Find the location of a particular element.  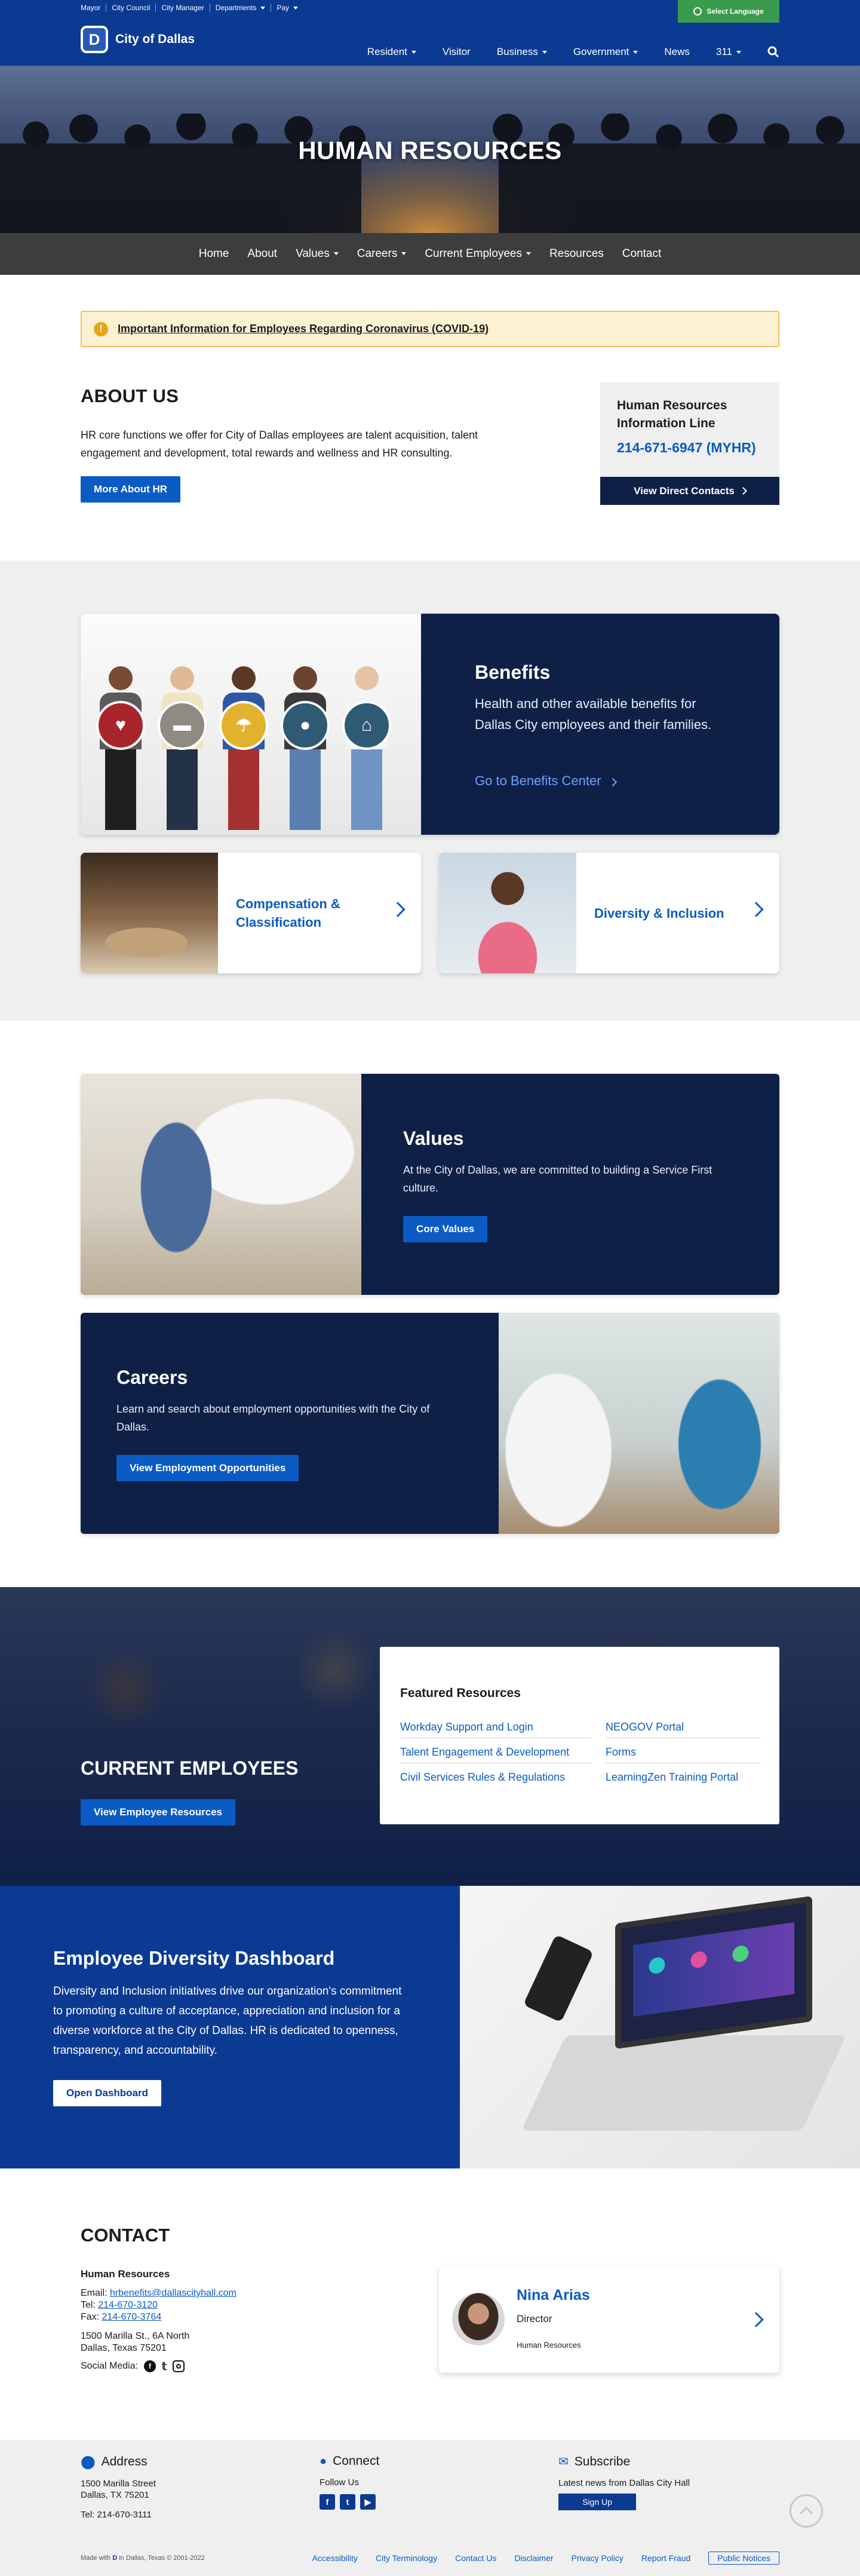

globe-icon is located at coordinates (697, 12).